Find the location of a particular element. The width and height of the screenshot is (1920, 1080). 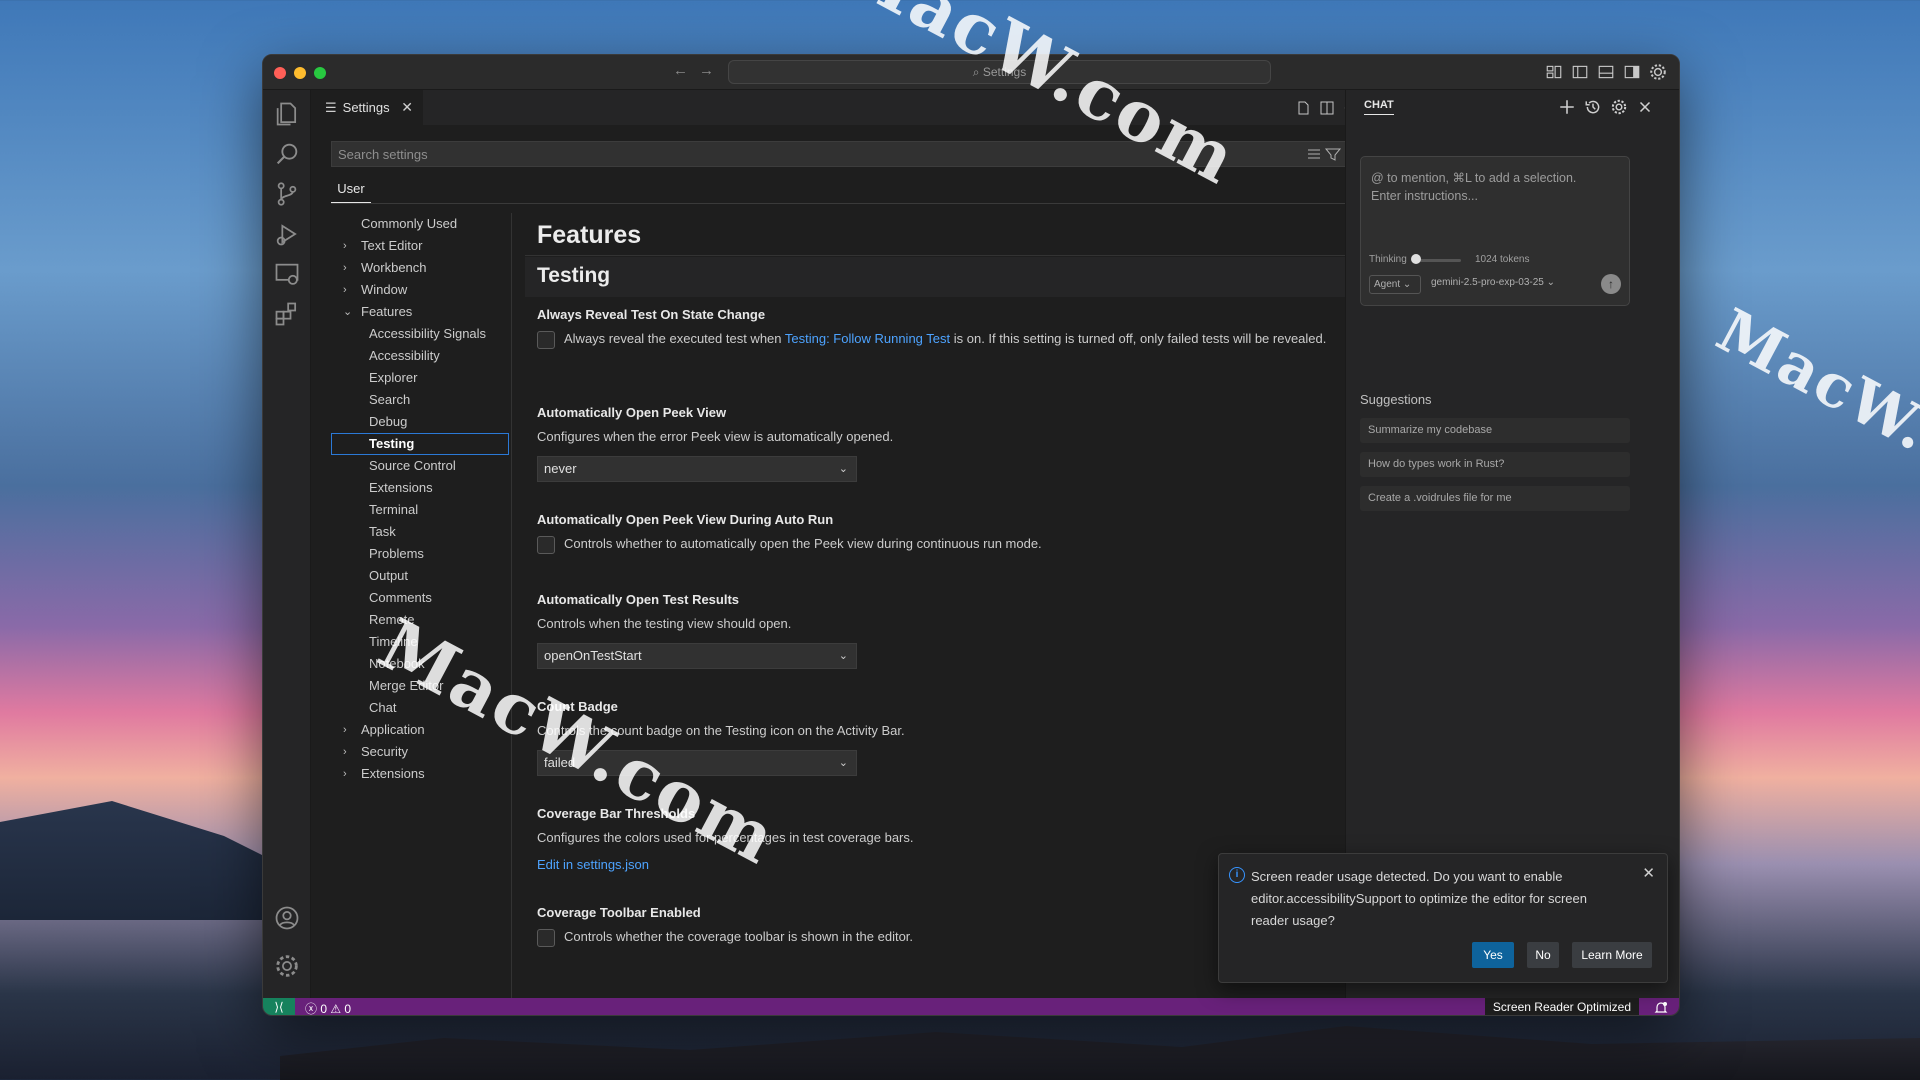

screen-reader-status: Screen Reader Optimized is located at coordinates (1561, 1006).